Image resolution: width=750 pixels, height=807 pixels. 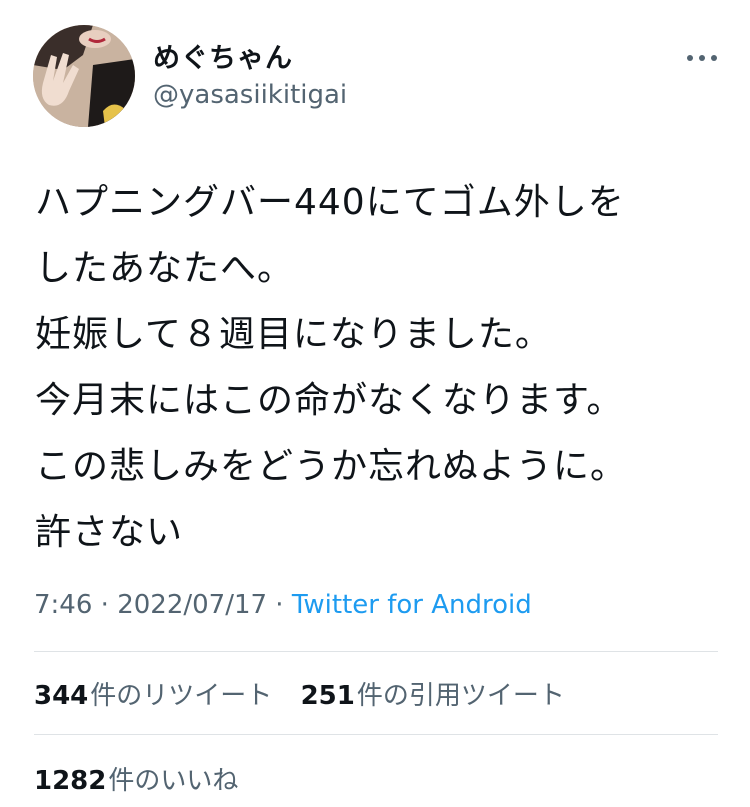 I want to click on tweet-meta: 7:46 · 2022/07/17 · Twitter for Android, so click(x=283, y=605).